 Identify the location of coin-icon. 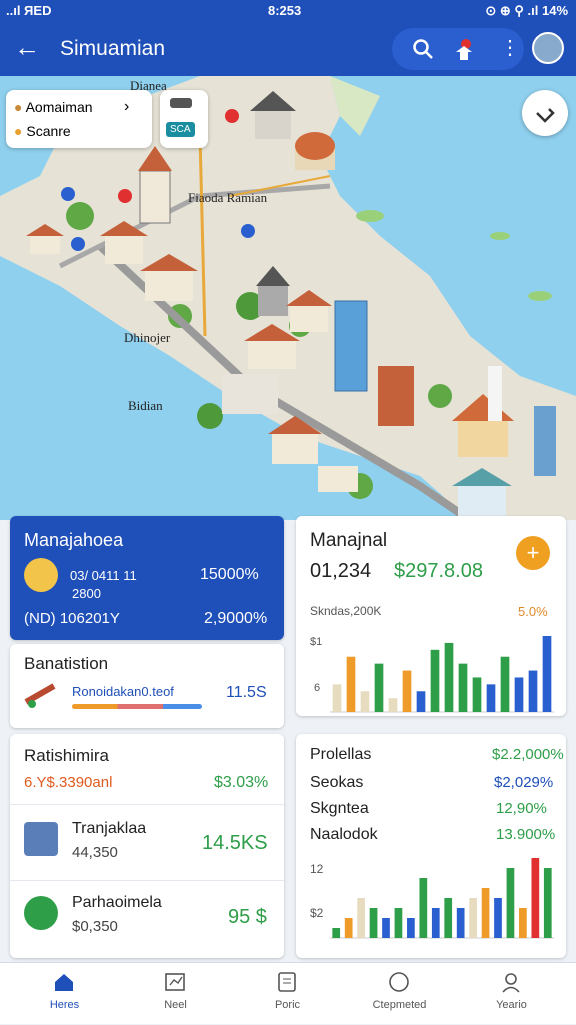
(41, 575).